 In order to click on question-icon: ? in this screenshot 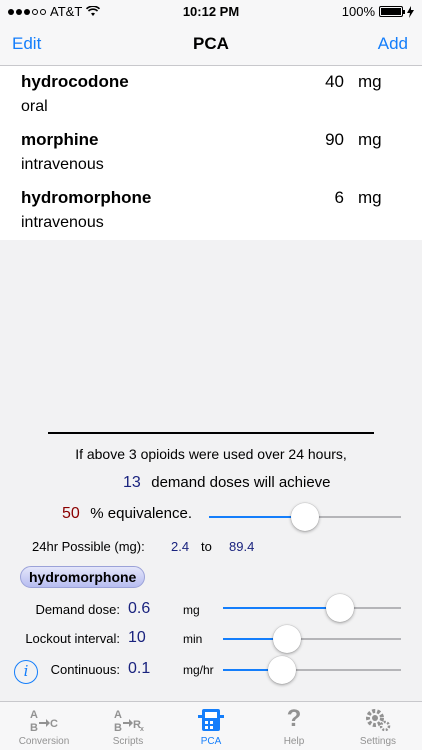, I will do `click(294, 718)`.